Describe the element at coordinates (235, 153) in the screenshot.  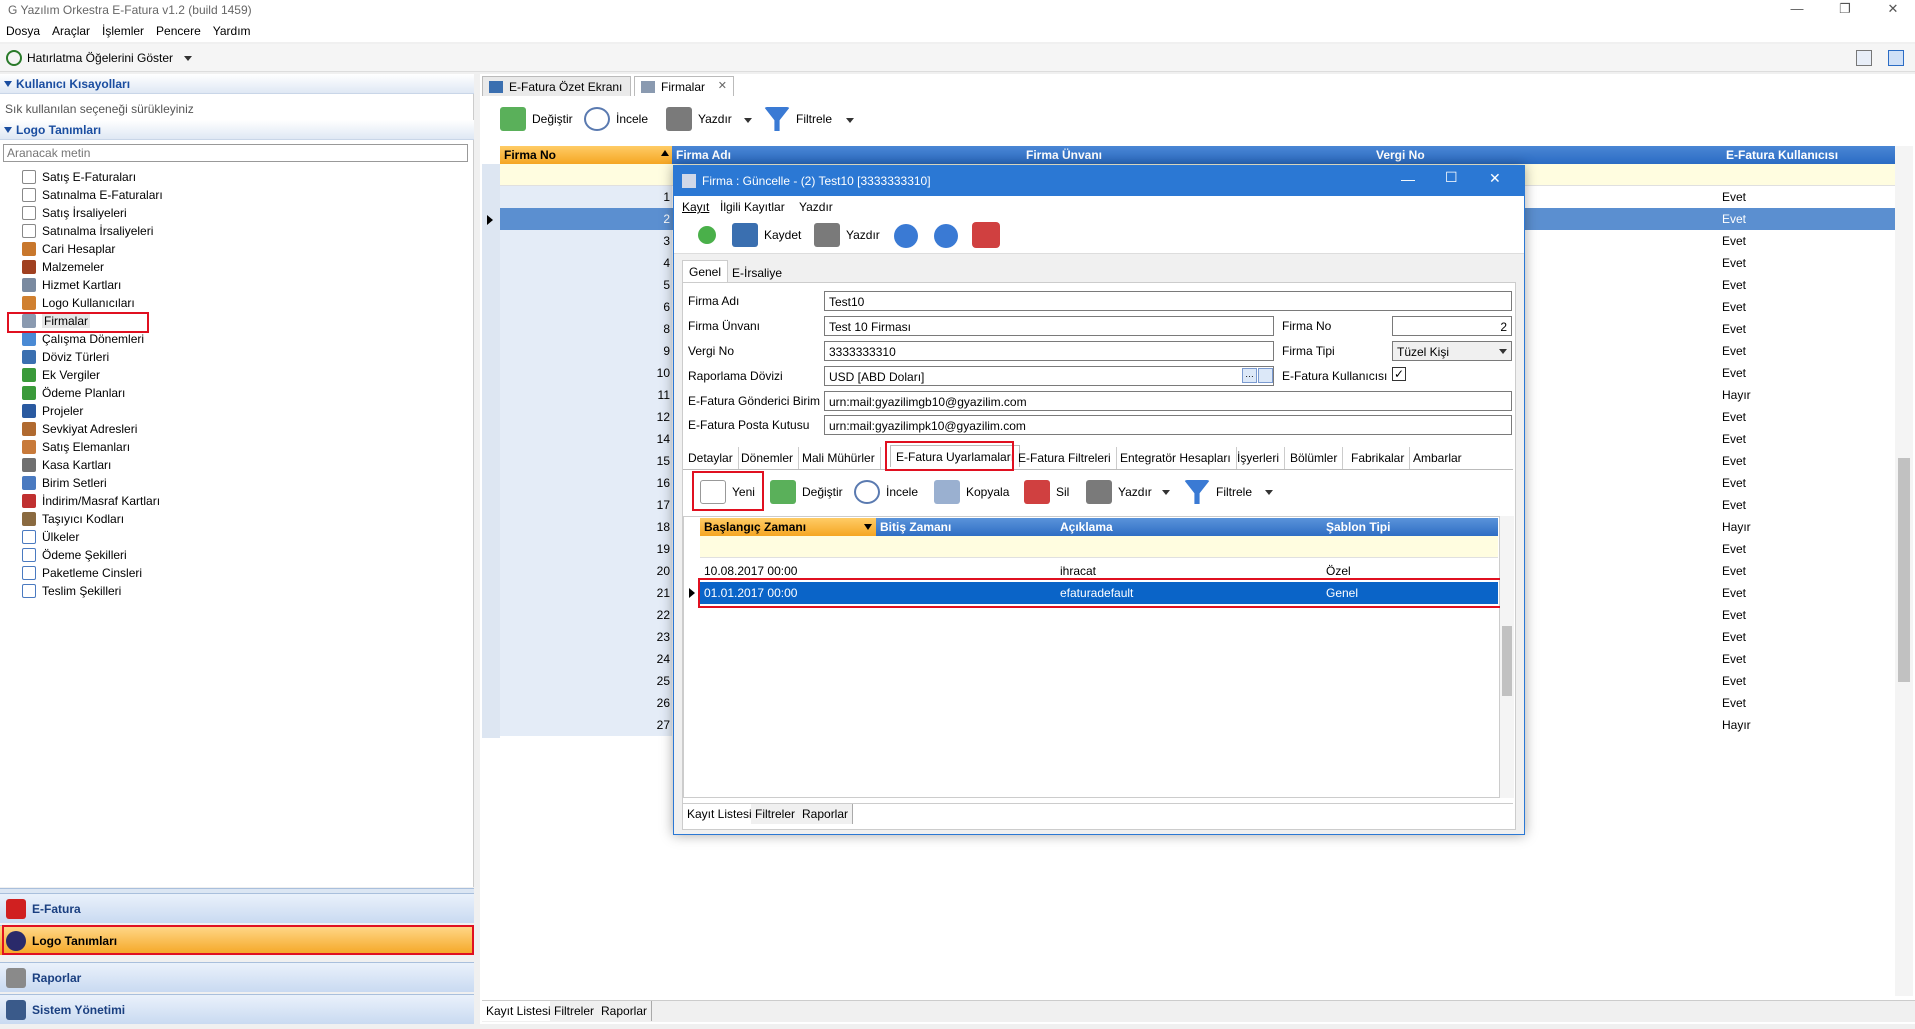
I see `search-input` at that location.